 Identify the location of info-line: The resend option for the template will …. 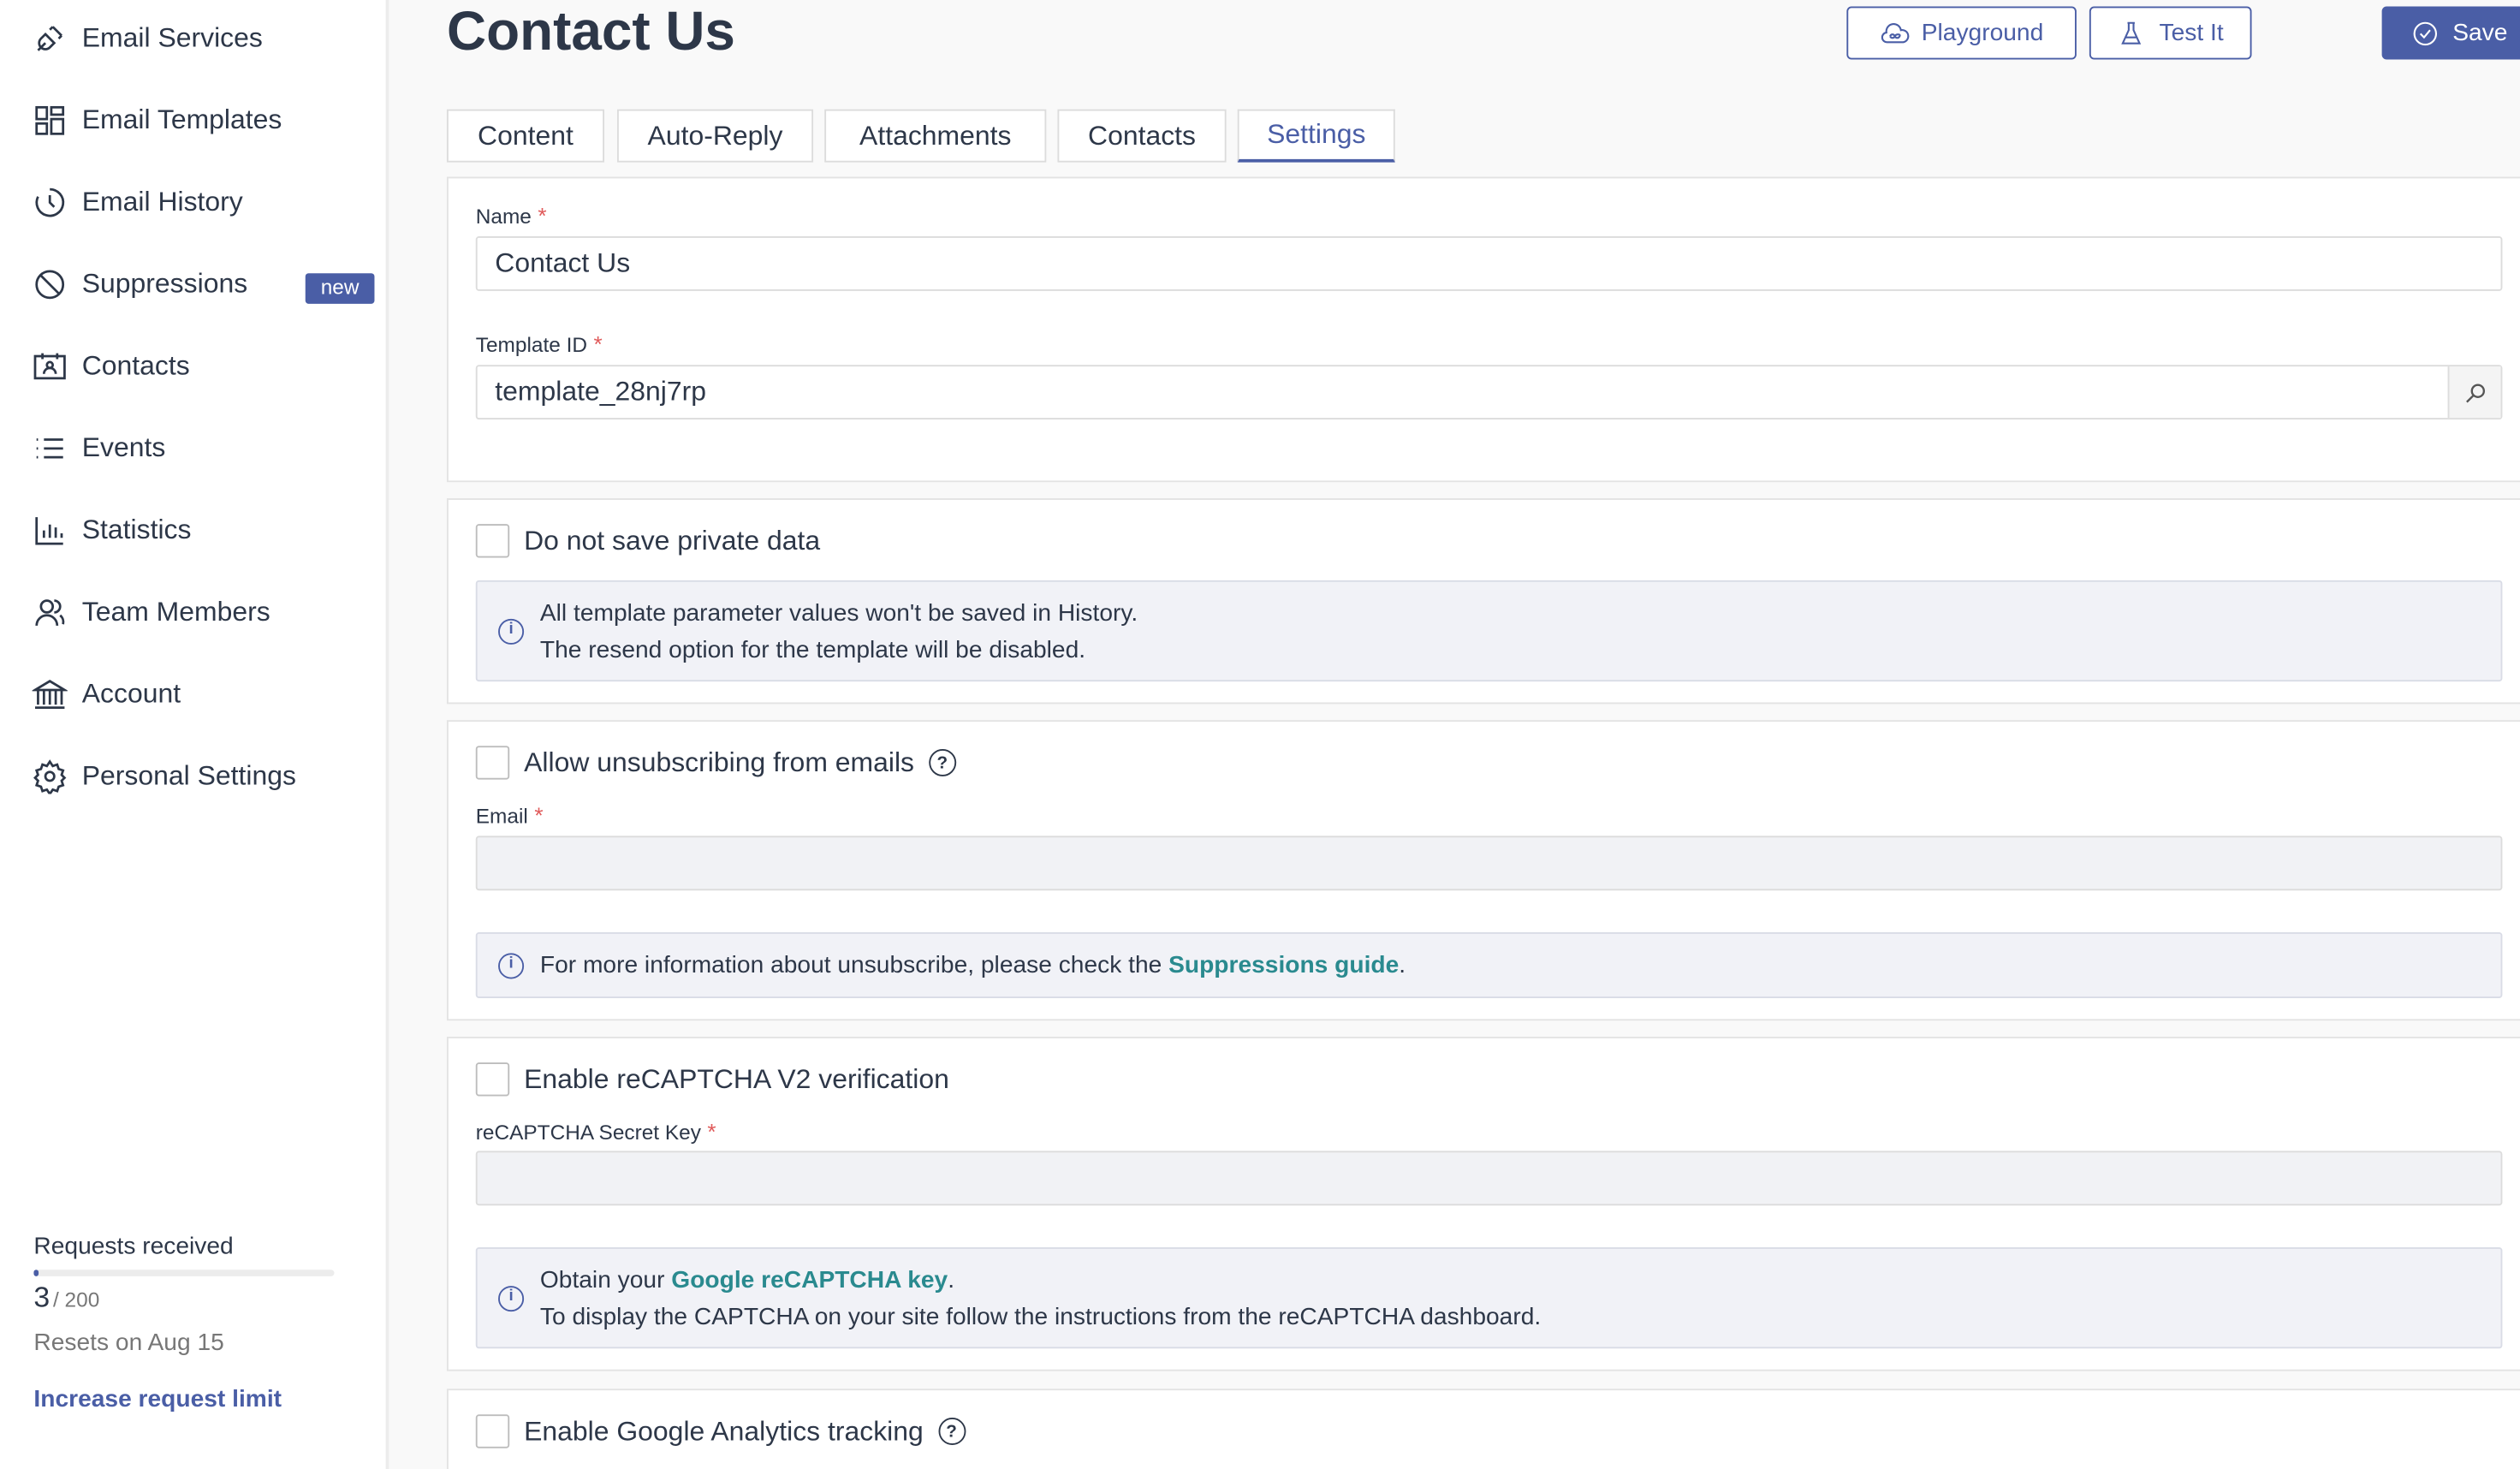
(812, 649).